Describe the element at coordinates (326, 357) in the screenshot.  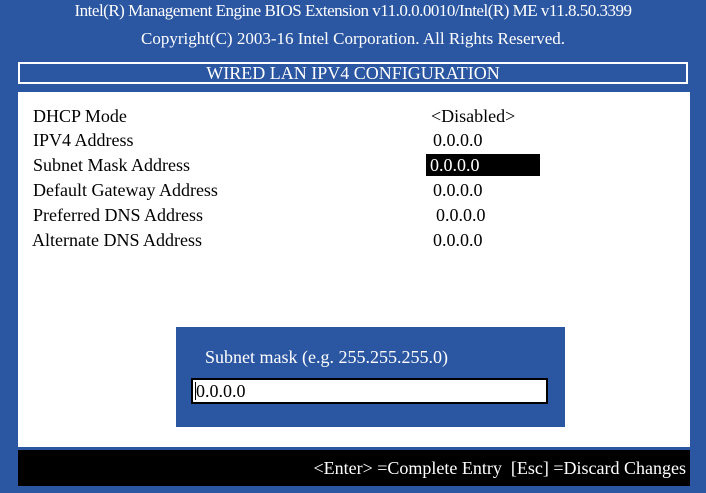
I see `dialog-prompt: Subnet mask (e.g. 255.255.255.0)` at that location.